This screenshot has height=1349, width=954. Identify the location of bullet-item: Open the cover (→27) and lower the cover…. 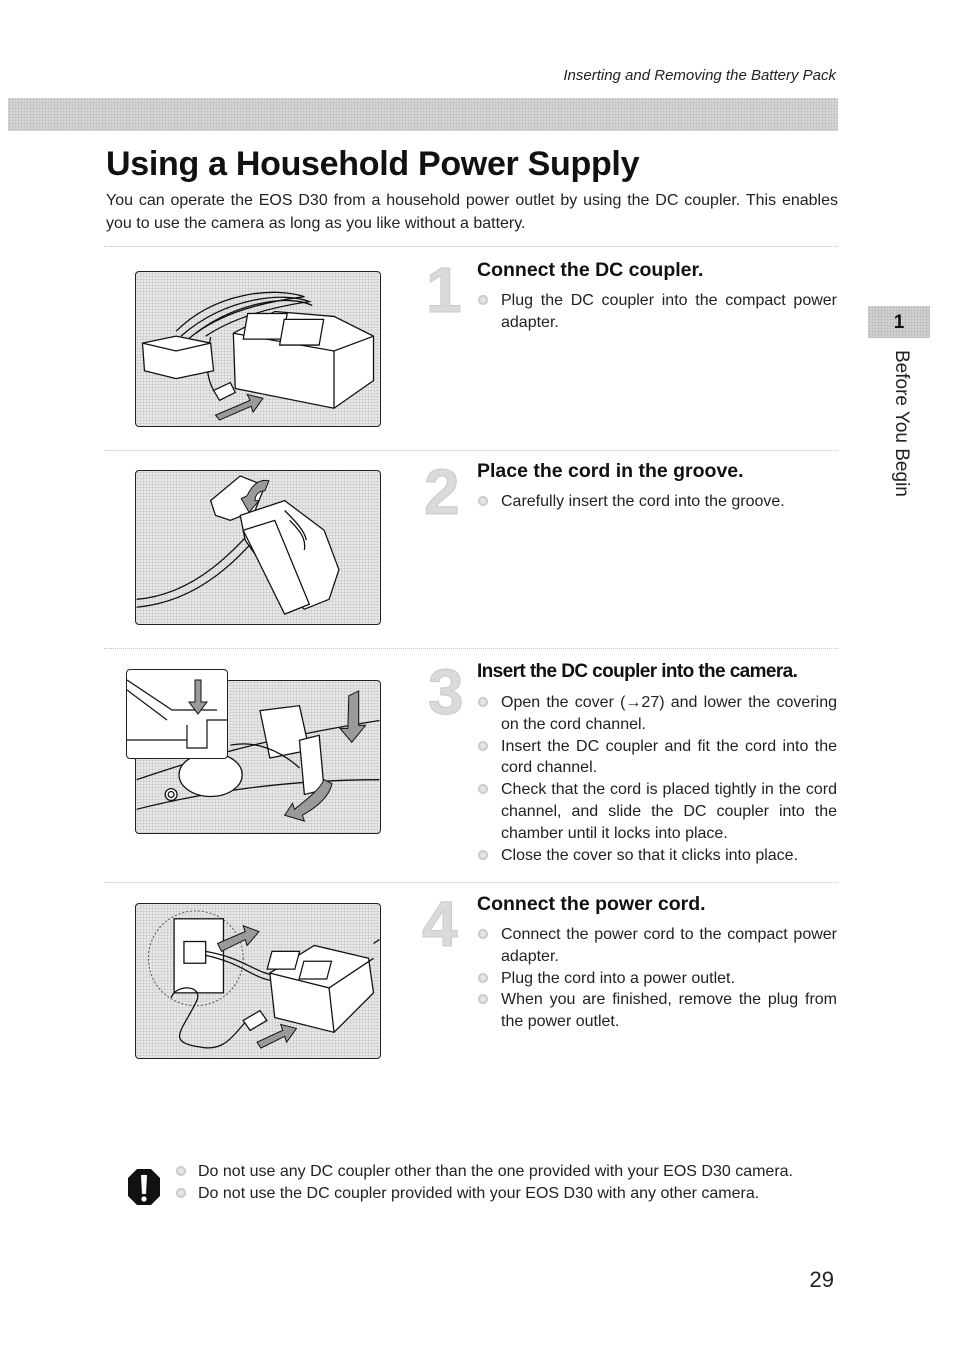
(657, 714).